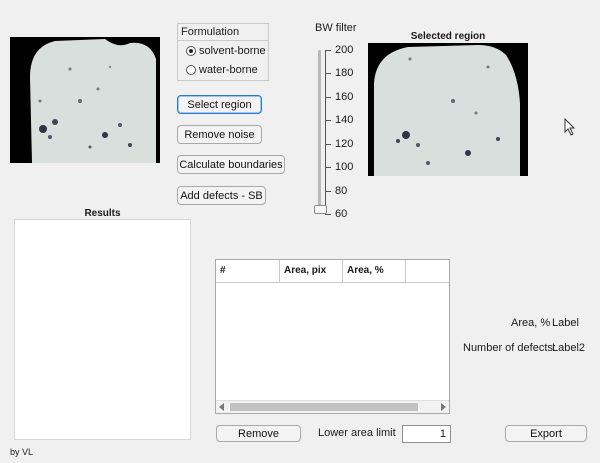 The image size is (600, 463). I want to click on slider-tick-label: 160, so click(344, 96).